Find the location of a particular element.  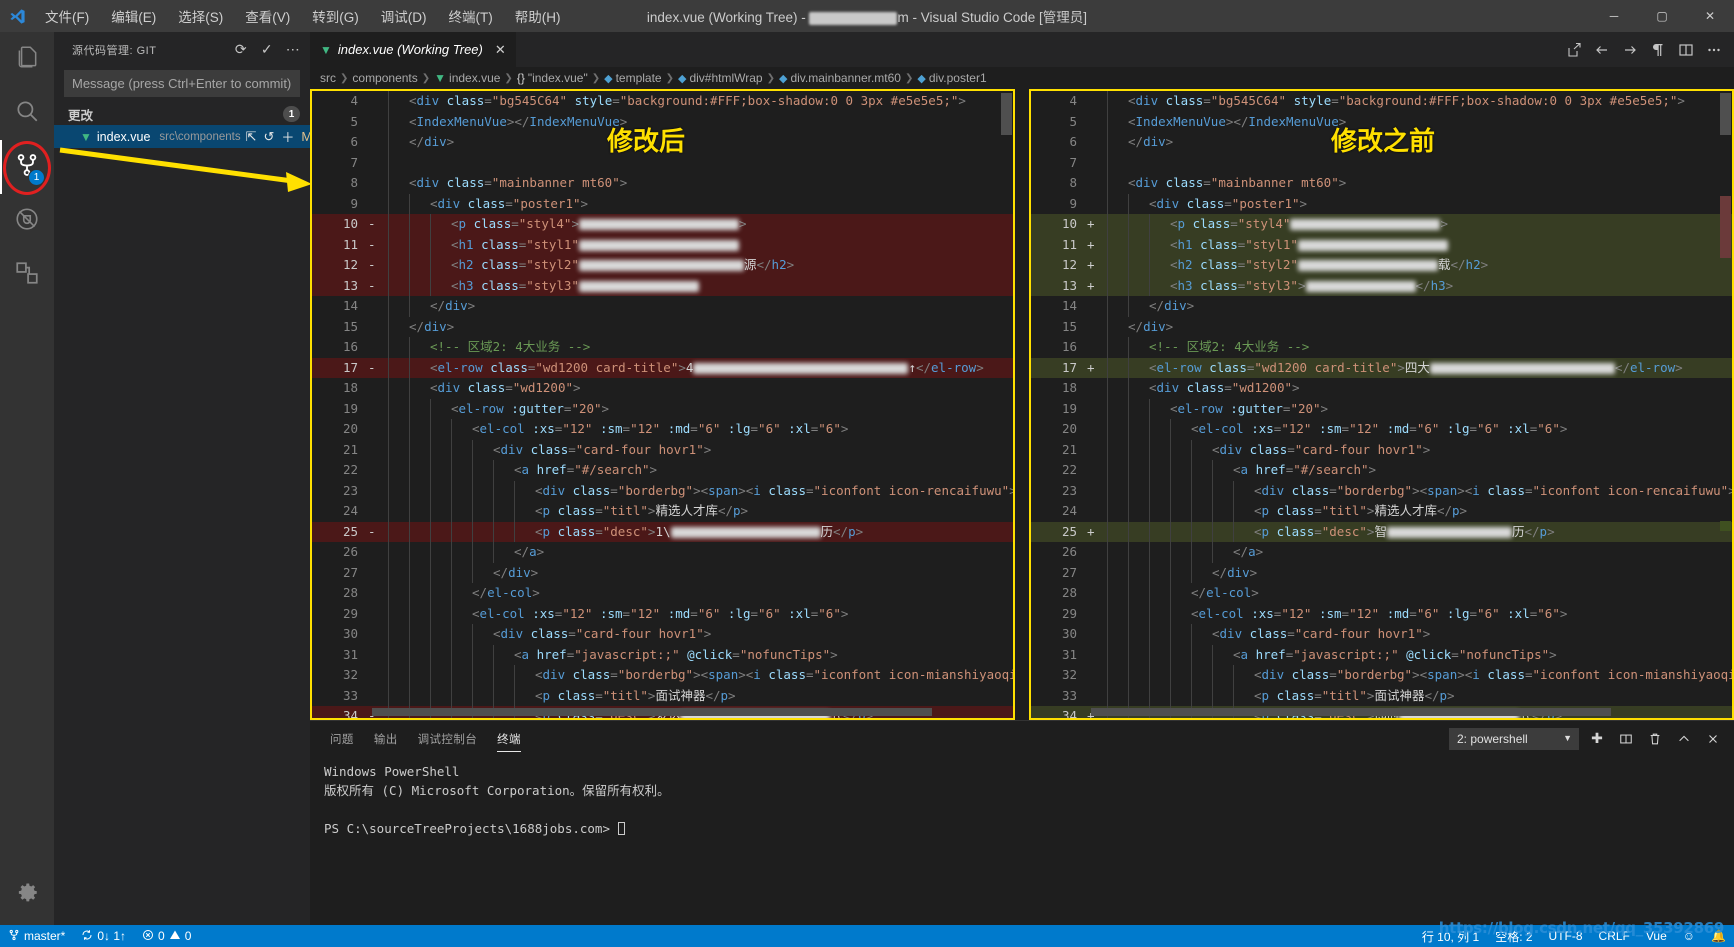

menu-edit: 编辑(E) is located at coordinates (133, 16).